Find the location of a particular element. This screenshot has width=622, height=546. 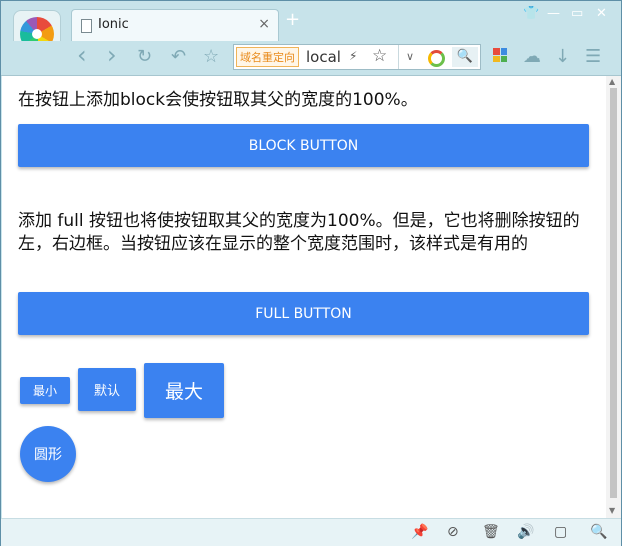

redirect-badge: 域名重定向 is located at coordinates (267, 57).